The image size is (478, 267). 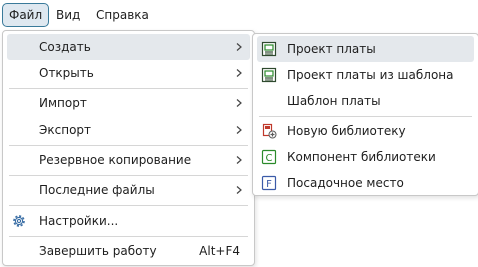 I want to click on menu-item-label: Создать, so click(x=65, y=47).